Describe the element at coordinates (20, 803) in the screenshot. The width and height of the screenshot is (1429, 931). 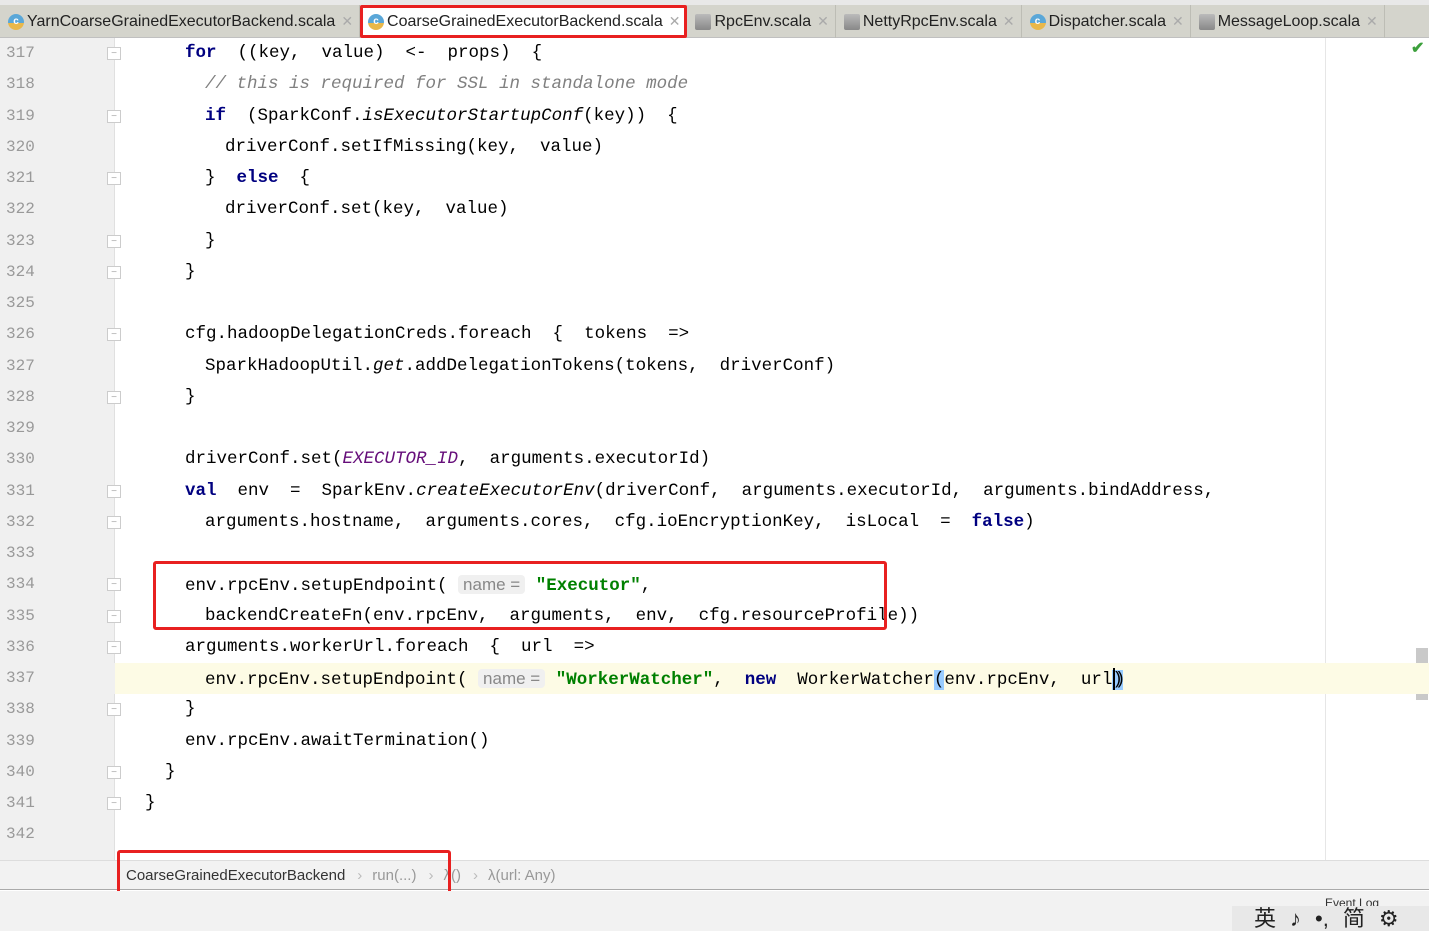
I see `line-number: 341` at that location.